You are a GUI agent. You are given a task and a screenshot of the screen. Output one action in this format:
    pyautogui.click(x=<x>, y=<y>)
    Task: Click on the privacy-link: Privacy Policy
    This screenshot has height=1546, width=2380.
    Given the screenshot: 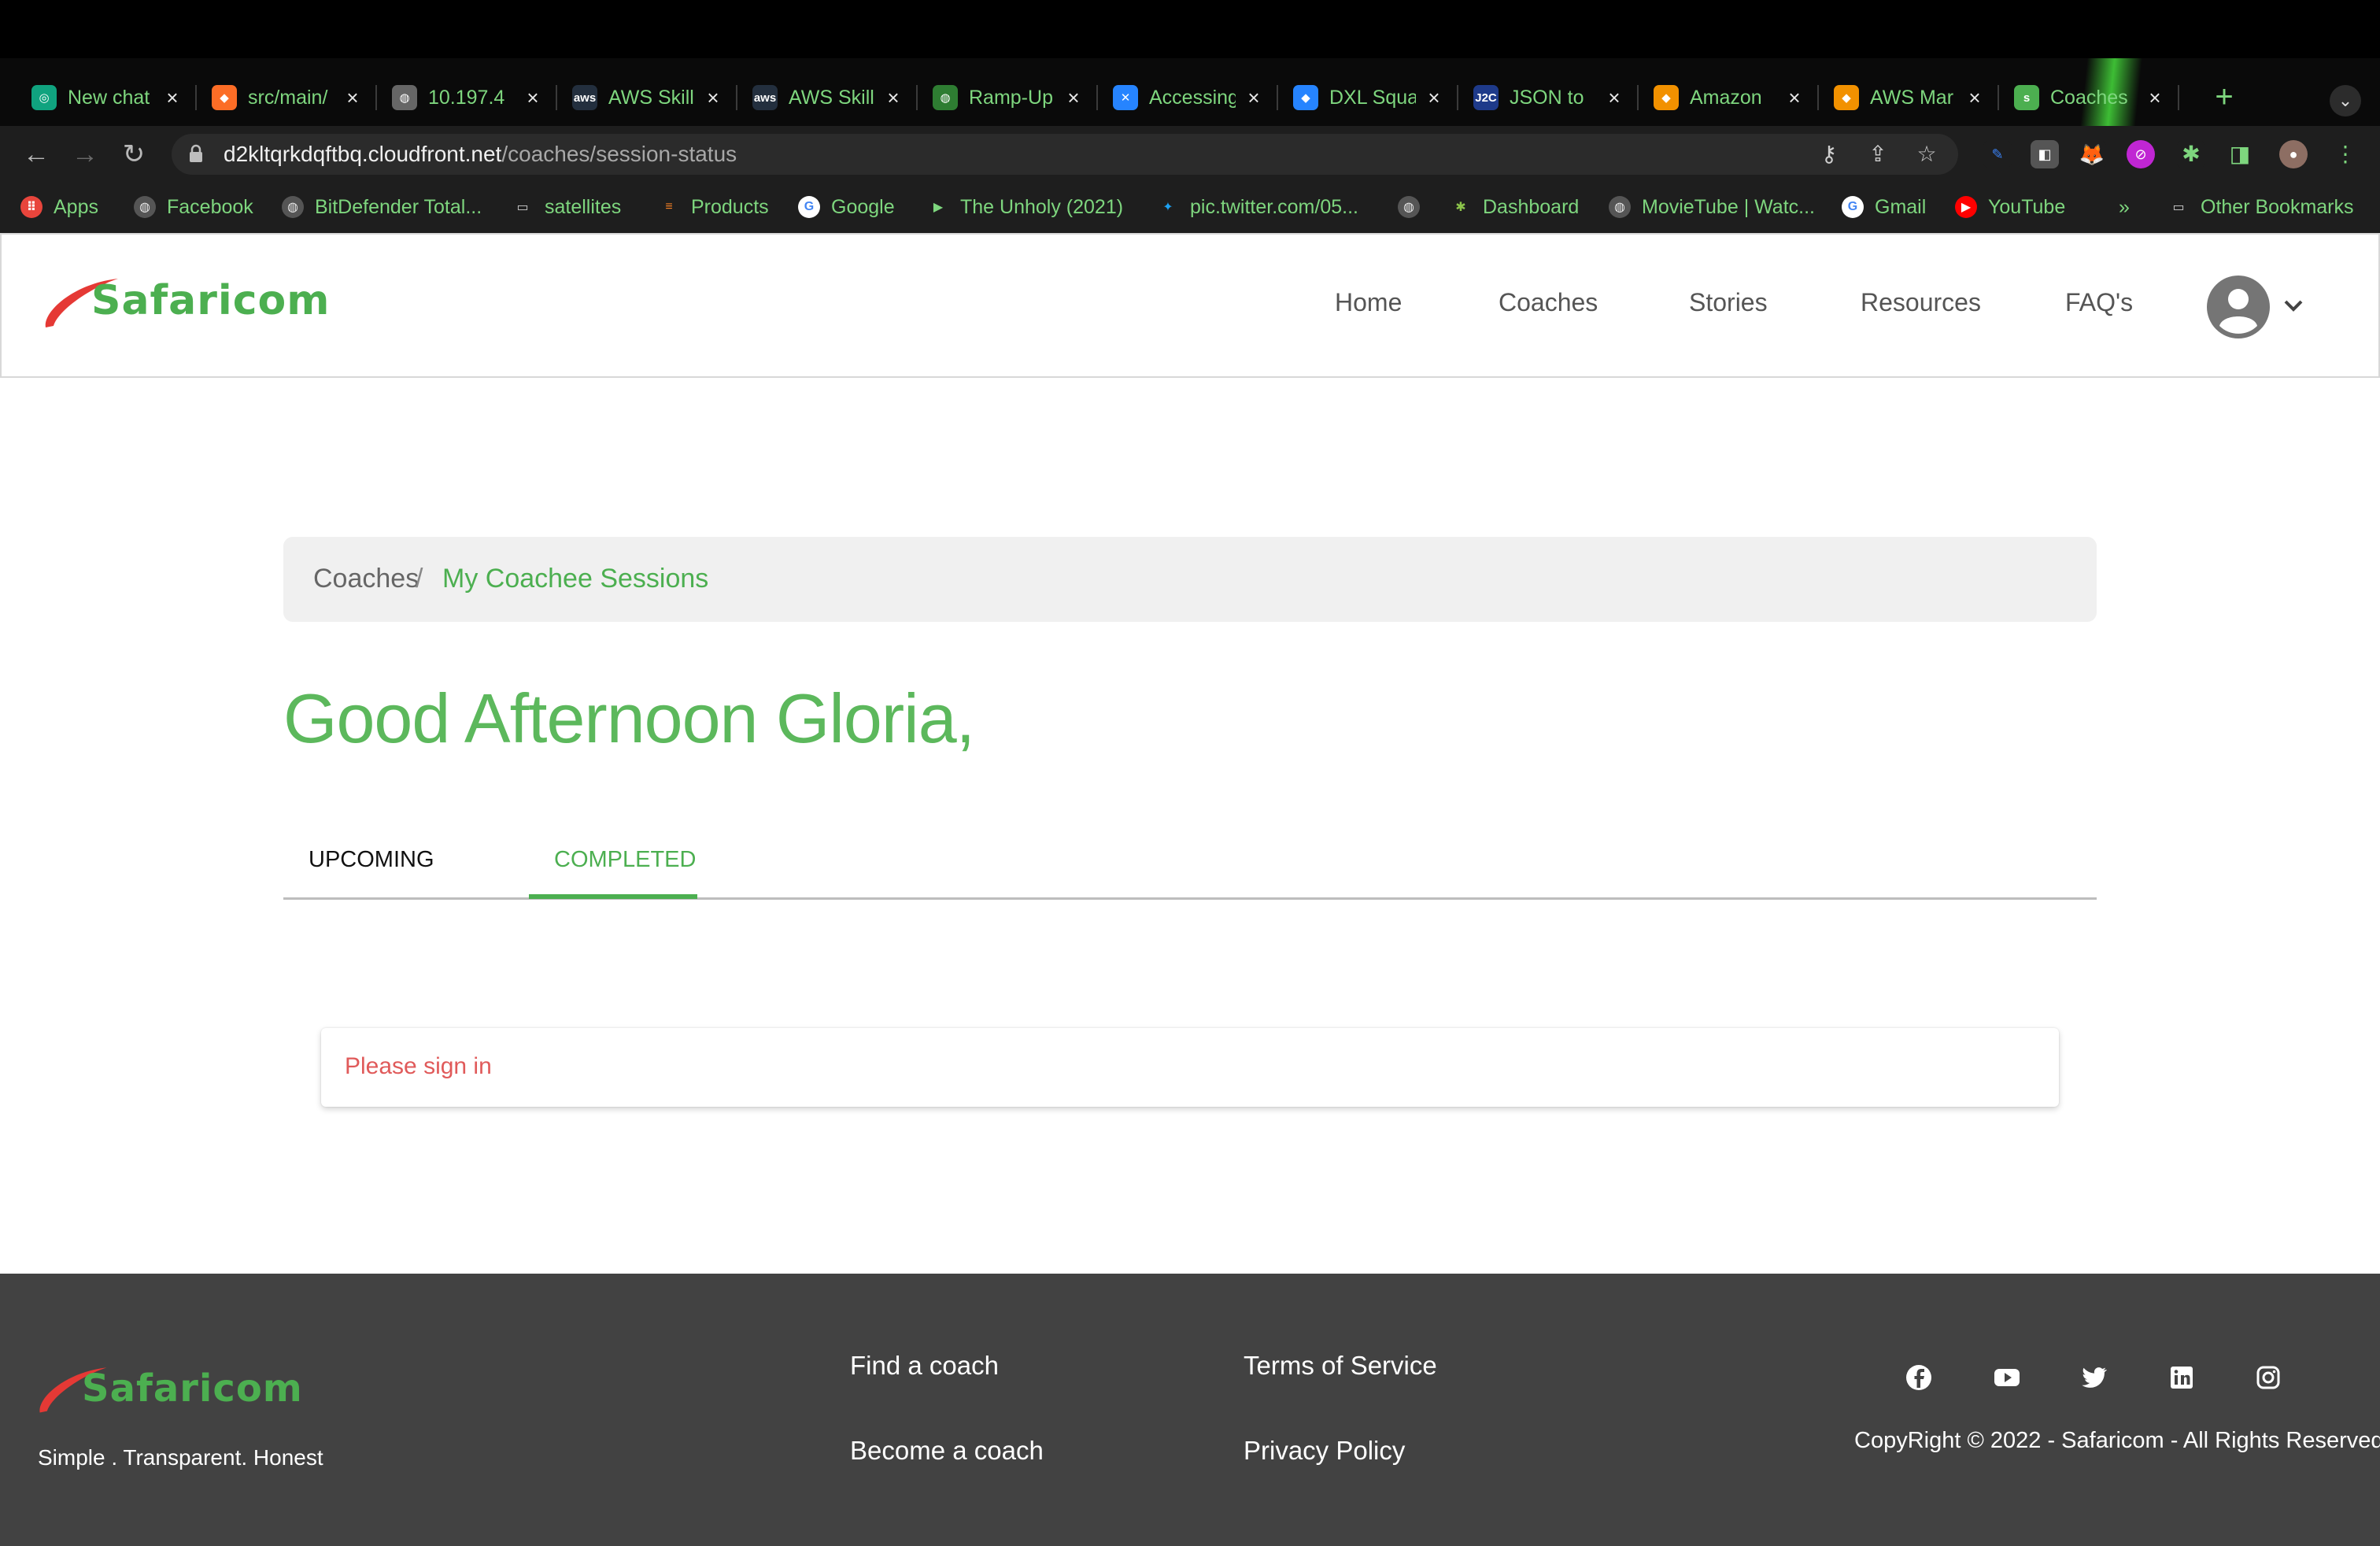 What is the action you would take?
    pyautogui.click(x=1324, y=1451)
    